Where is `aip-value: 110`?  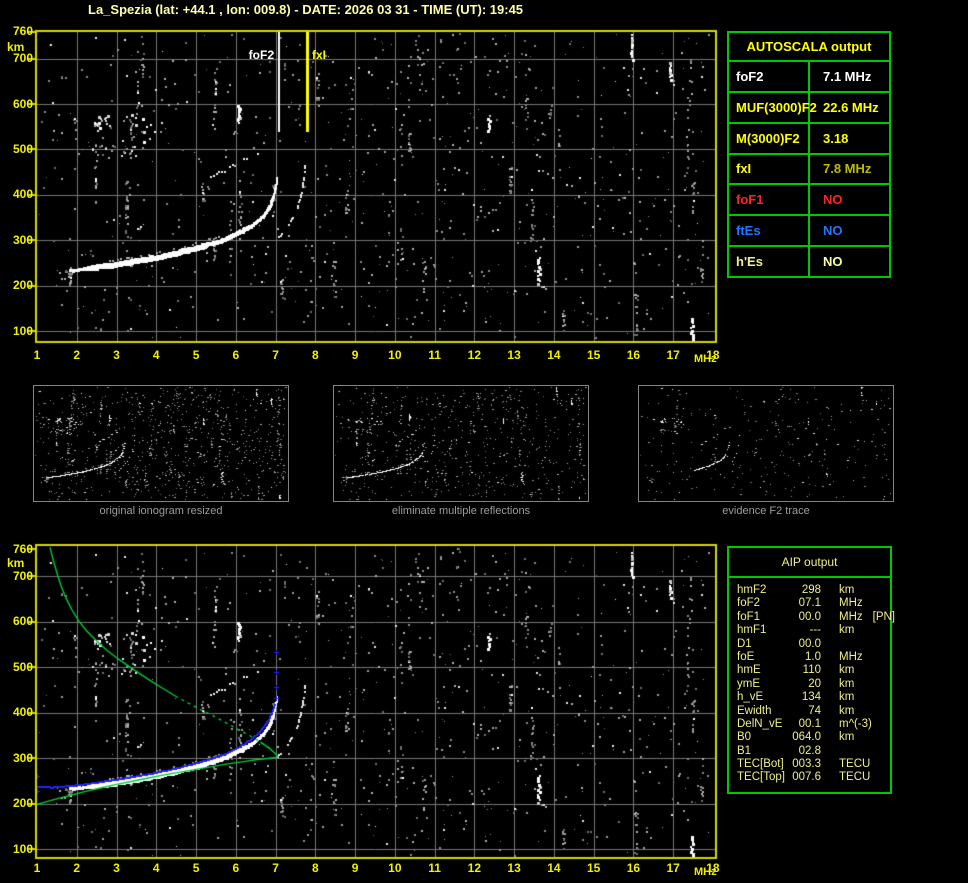 aip-value: 110 is located at coordinates (811, 670).